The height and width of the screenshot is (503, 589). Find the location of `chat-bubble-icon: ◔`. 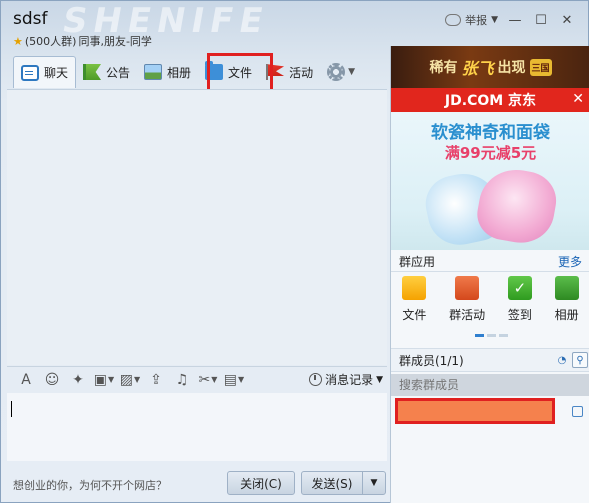

chat-bubble-icon: ◔ is located at coordinates (562, 360).